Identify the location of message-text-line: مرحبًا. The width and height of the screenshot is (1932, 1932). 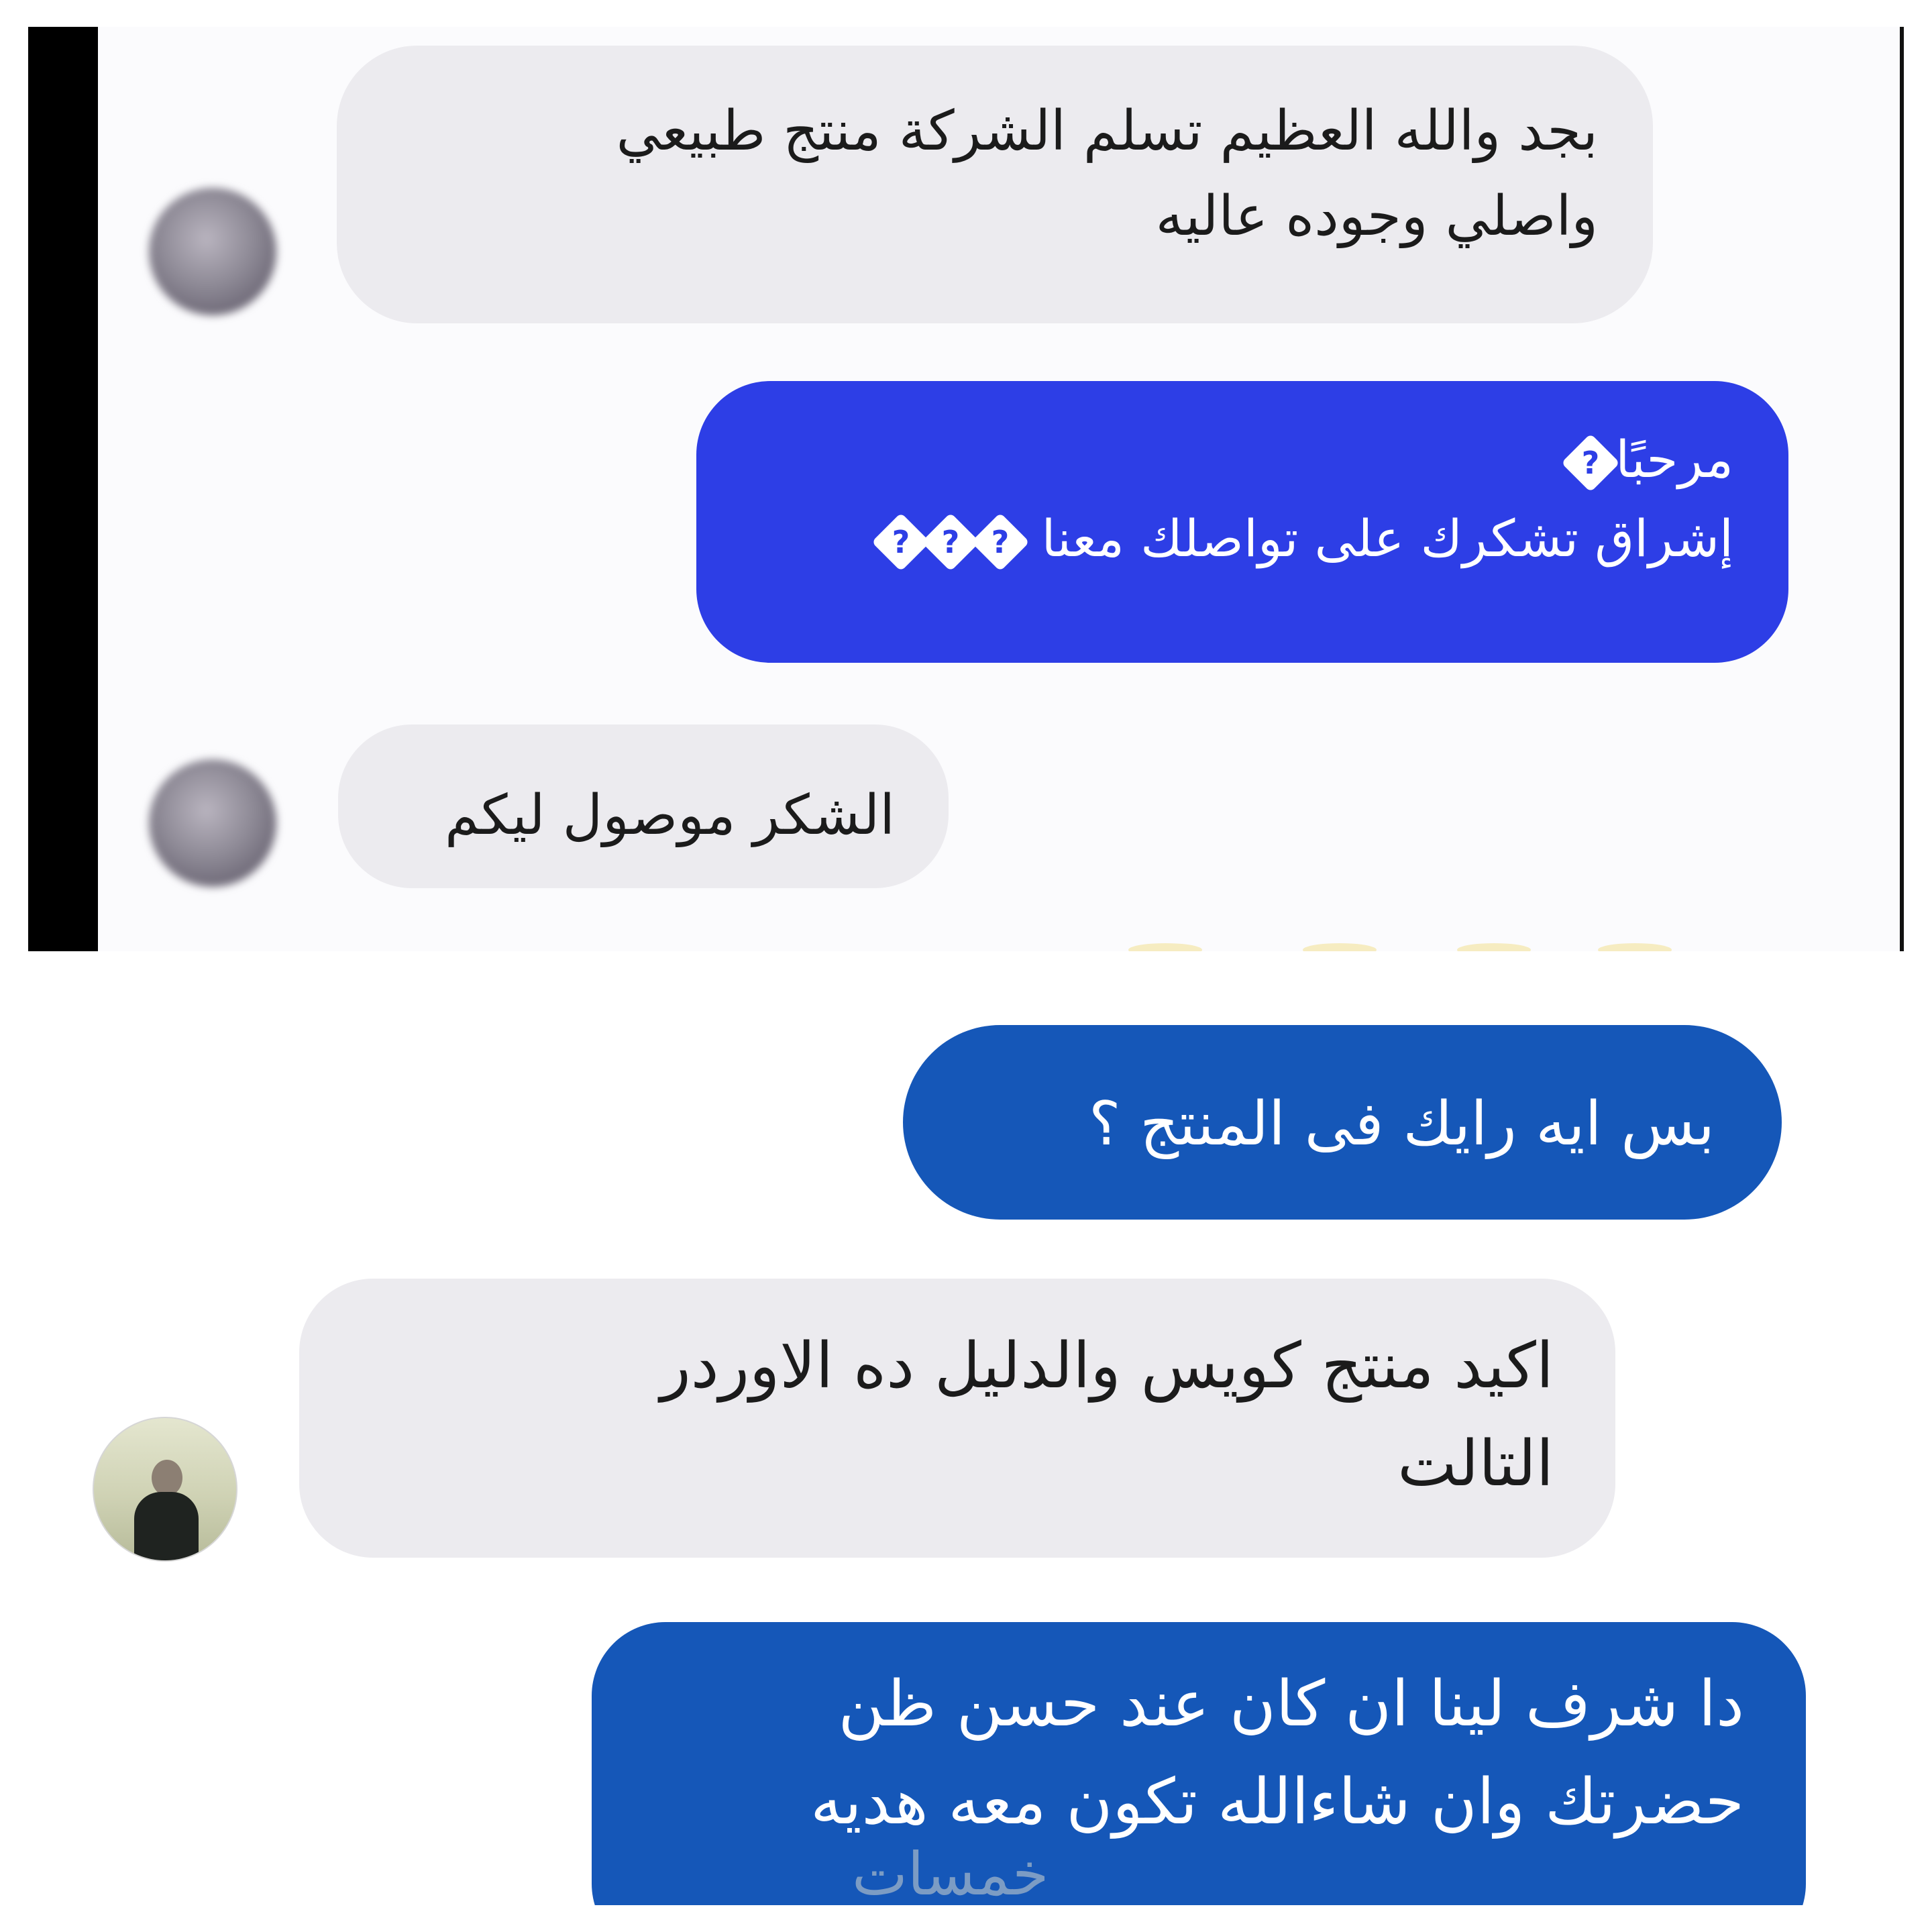
(1235, 459).